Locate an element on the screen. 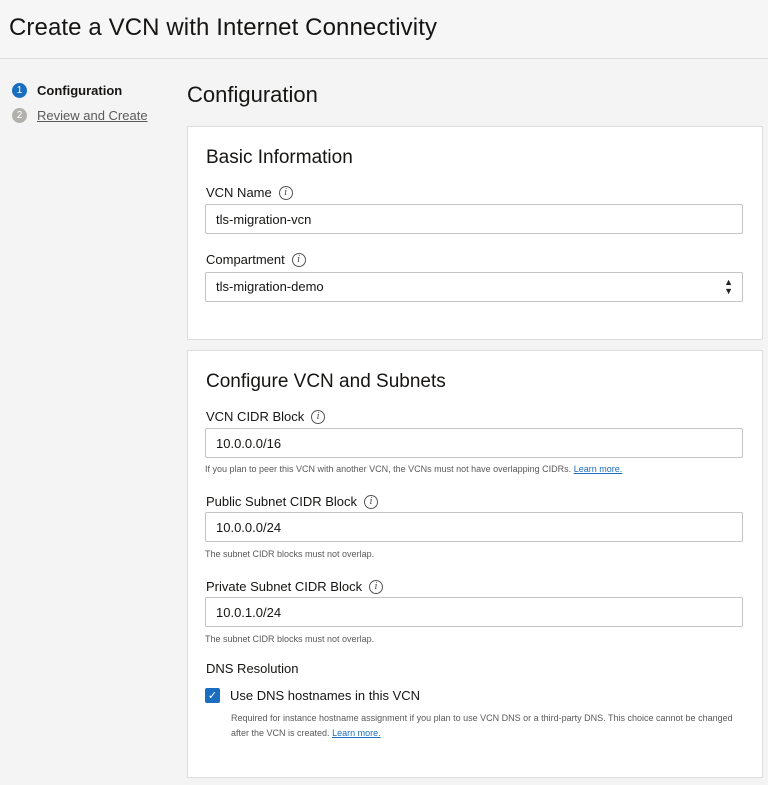 The width and height of the screenshot is (768, 785). checkbox-label: Use DNS hostnames in this VCN is located at coordinates (325, 695).